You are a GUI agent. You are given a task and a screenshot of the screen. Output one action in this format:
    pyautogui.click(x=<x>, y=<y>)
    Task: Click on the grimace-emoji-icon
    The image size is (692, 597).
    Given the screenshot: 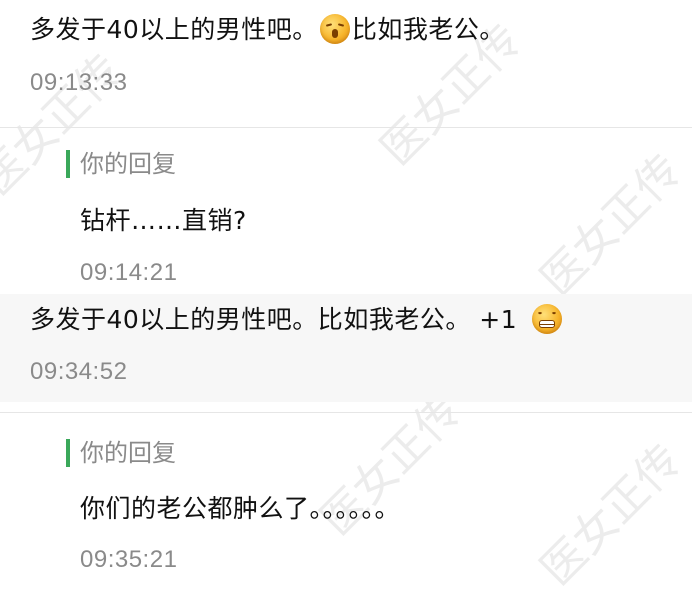 What is the action you would take?
    pyautogui.click(x=546, y=319)
    